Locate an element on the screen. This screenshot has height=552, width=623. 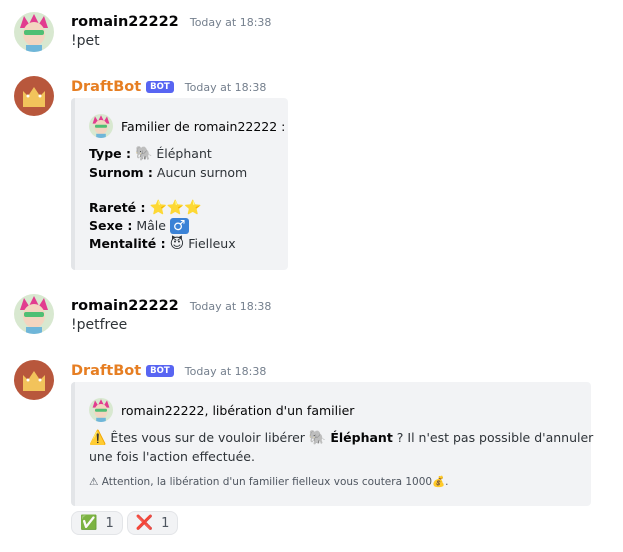
field-mood: Mentalité : 😈 Fielleux is located at coordinates (162, 244).